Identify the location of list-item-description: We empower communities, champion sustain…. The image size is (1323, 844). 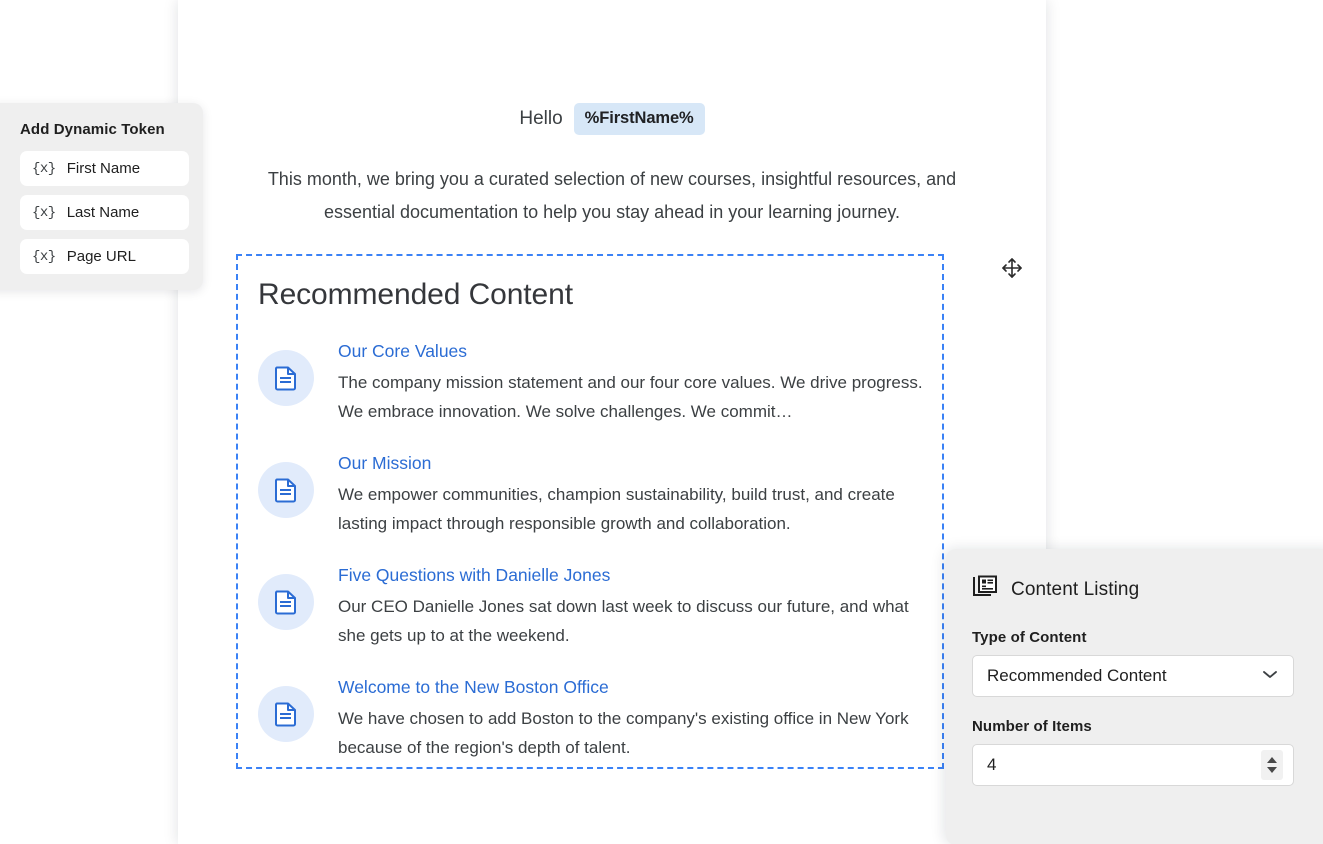
(616, 509).